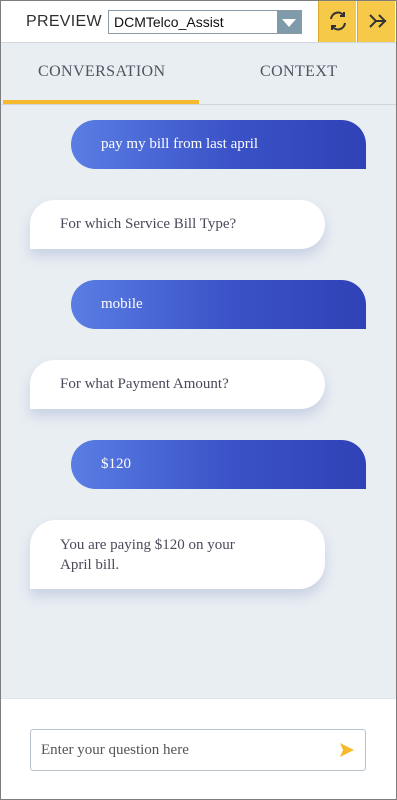 This screenshot has height=800, width=397. I want to click on bot-message: You are paying $120 on your April bill., so click(177, 554).